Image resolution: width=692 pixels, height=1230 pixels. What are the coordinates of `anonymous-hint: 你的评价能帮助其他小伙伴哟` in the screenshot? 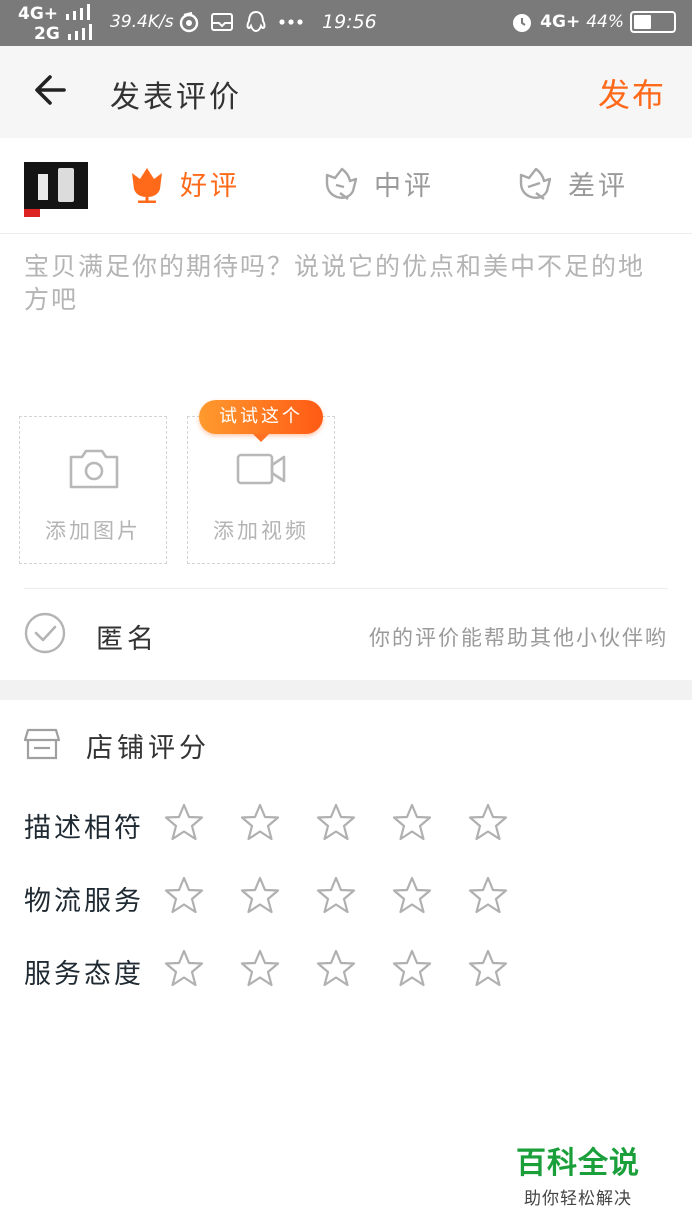 It's located at (518, 638).